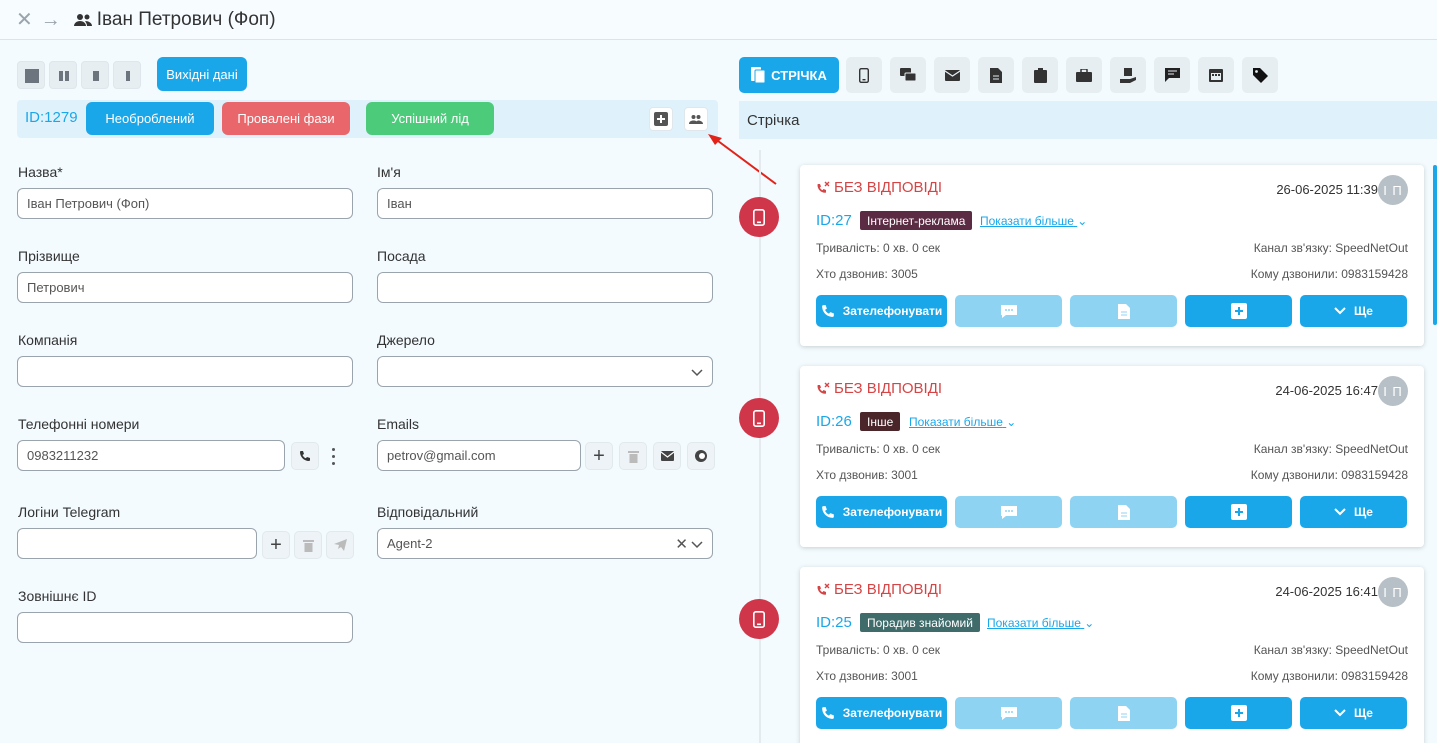  I want to click on first-name-input: Іван, so click(545, 203).